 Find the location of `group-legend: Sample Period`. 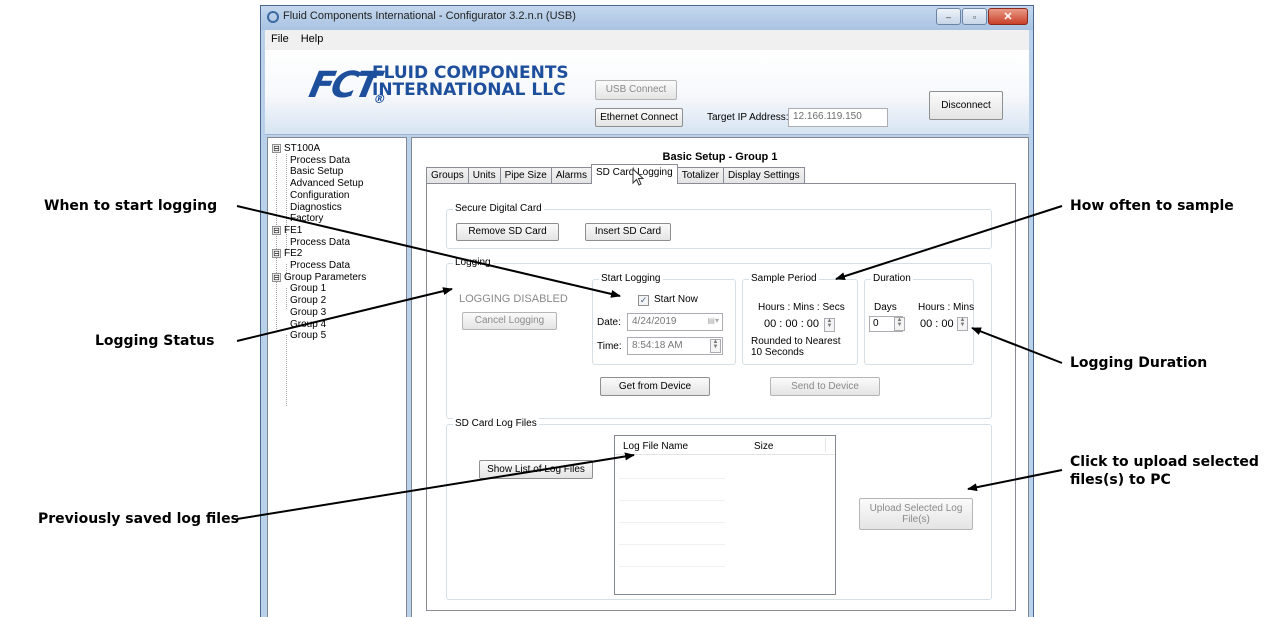

group-legend: Sample Period is located at coordinates (784, 278).